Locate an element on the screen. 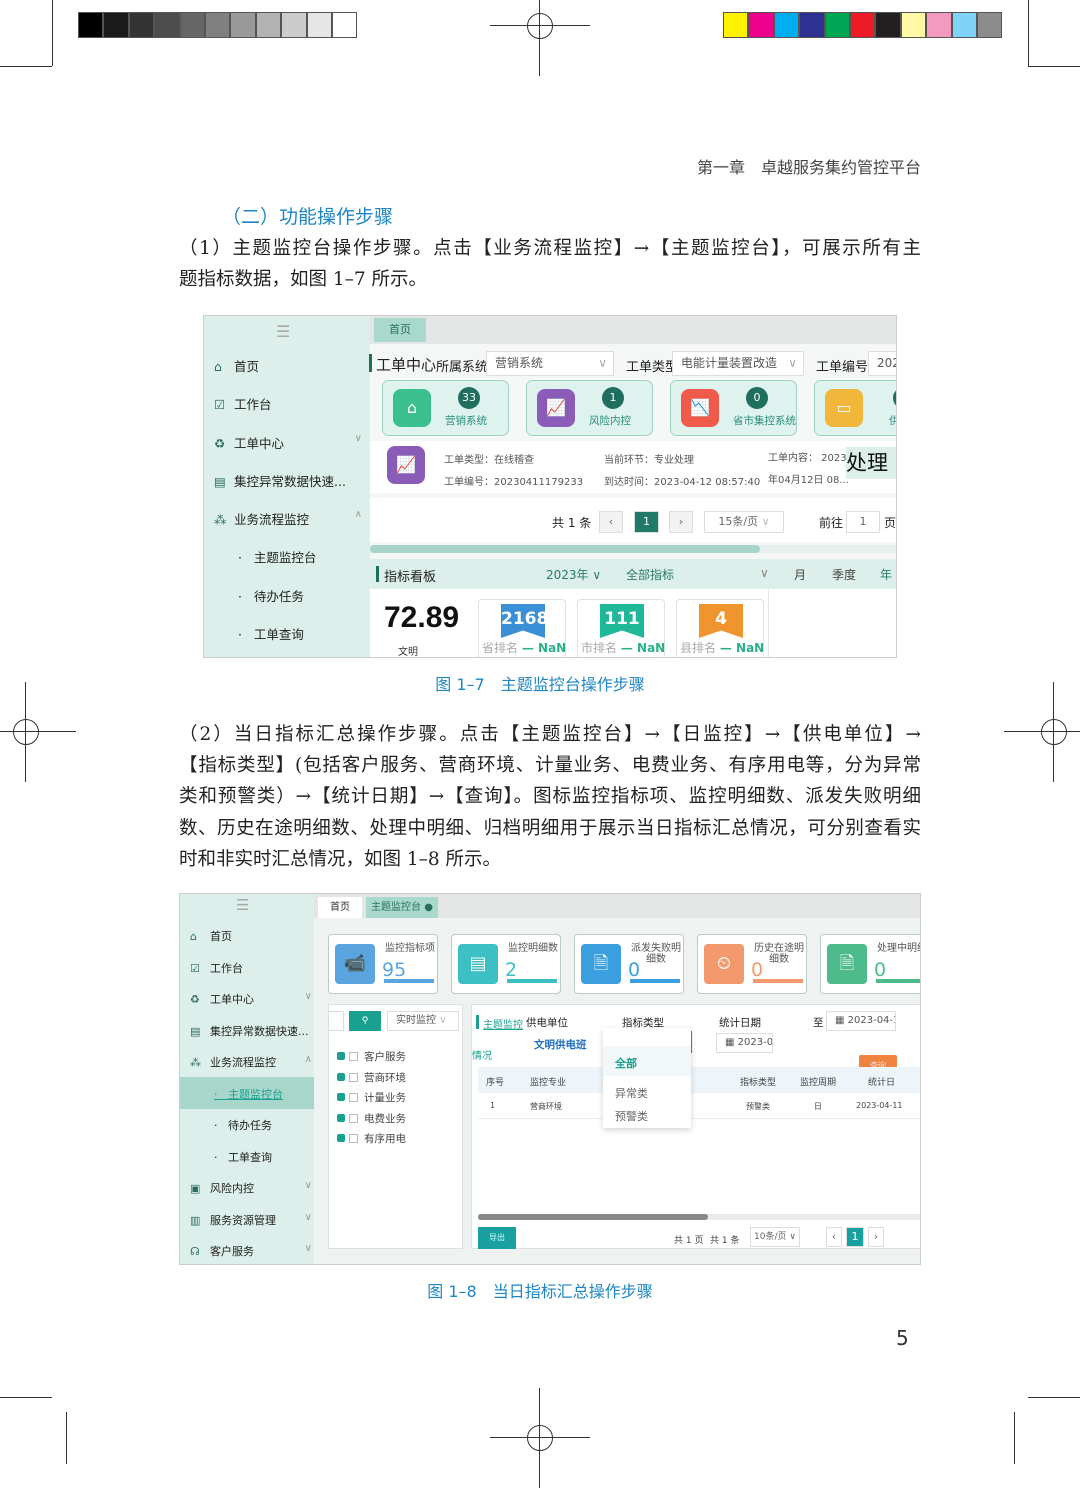  count-badge is located at coordinates (894, 398).